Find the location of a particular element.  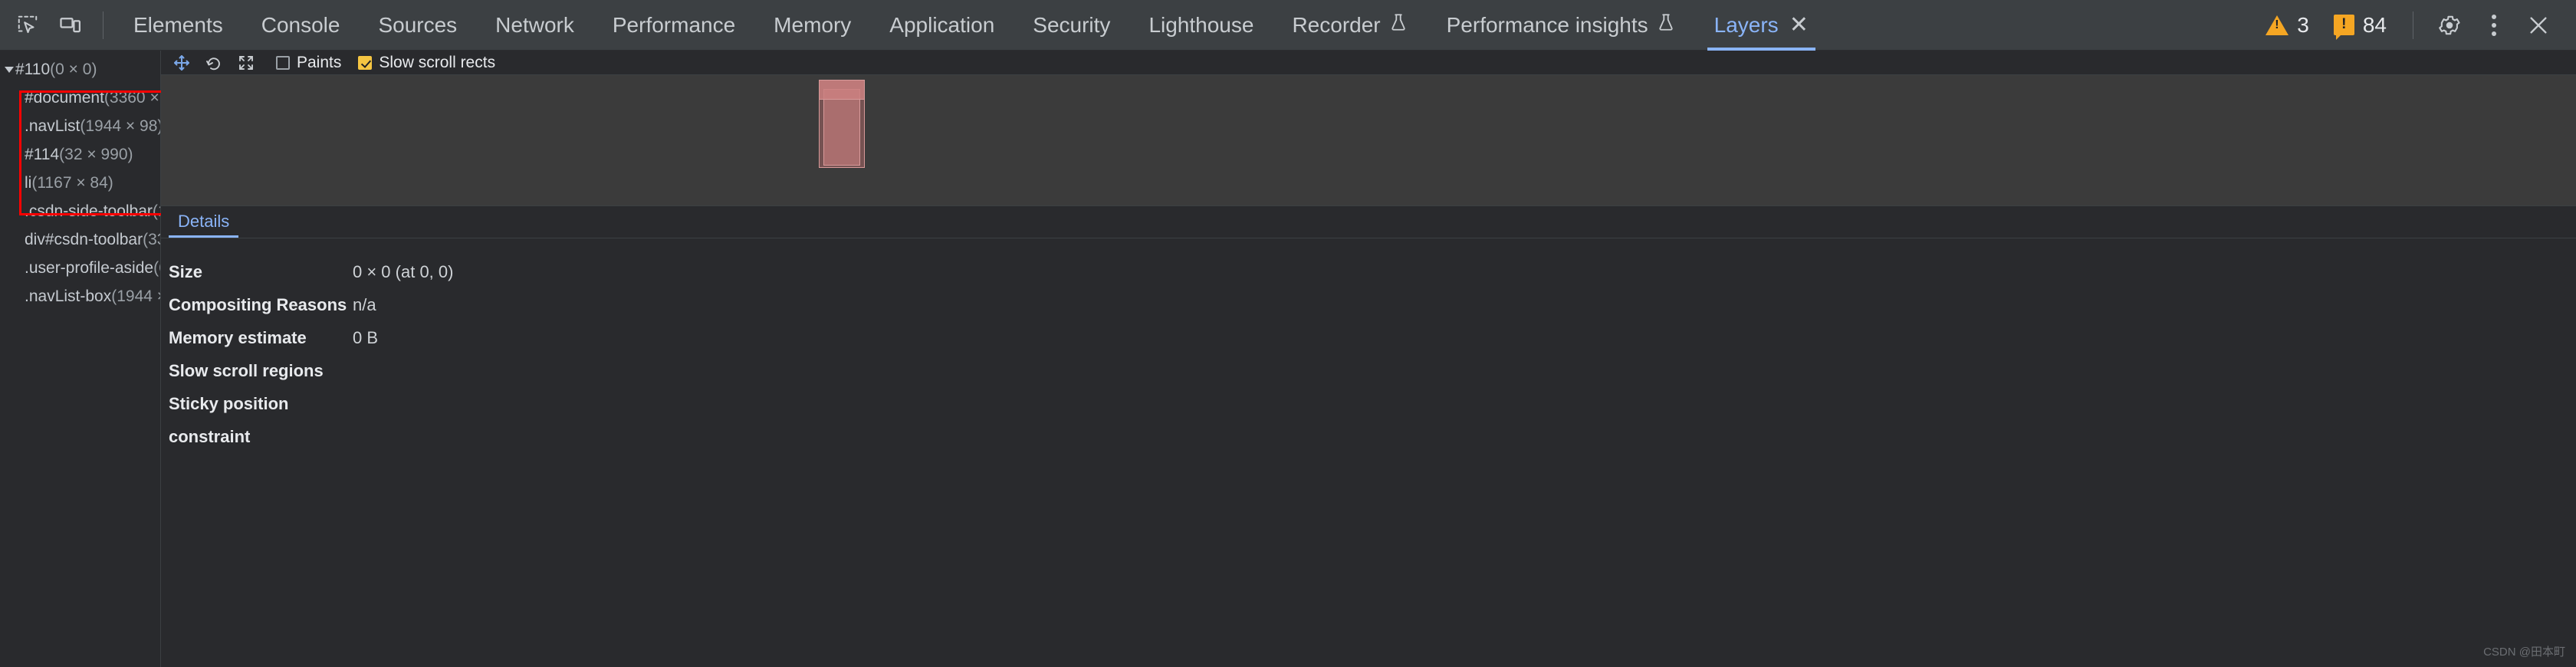

layer-tree-item: #document(3360 × 6970) is located at coordinates (89, 98).